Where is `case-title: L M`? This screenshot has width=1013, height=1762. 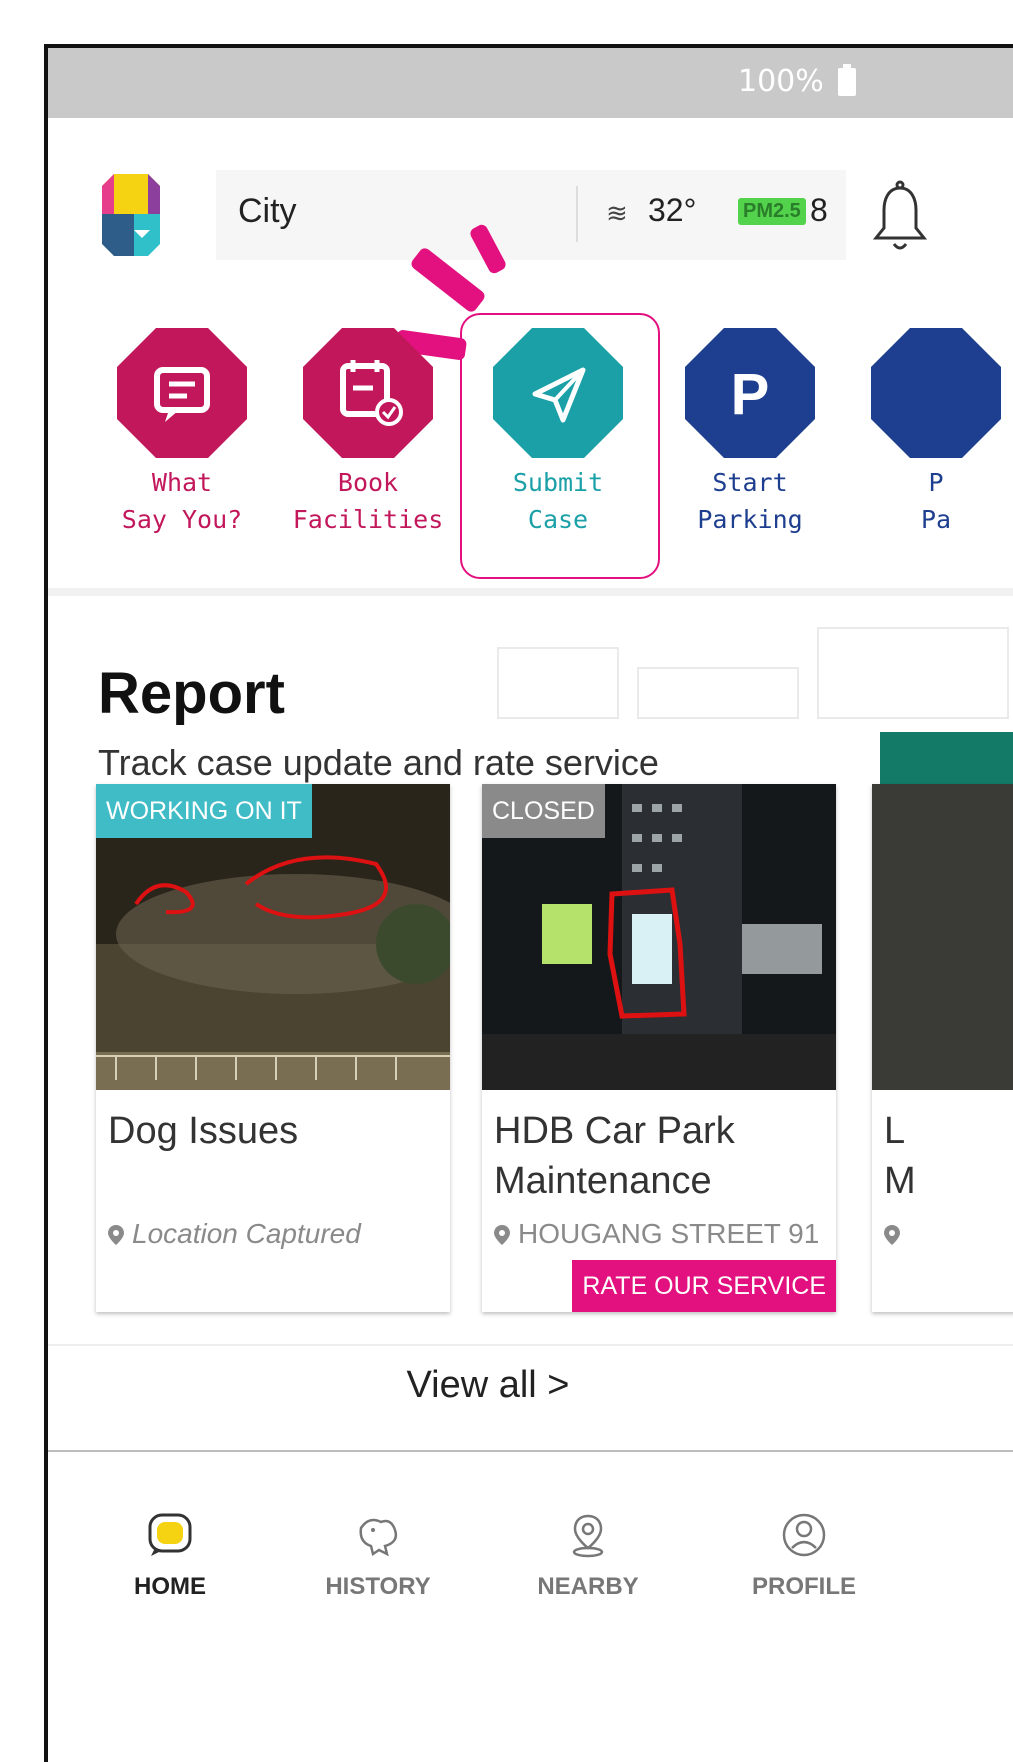
case-title: L M is located at coordinates (900, 1156).